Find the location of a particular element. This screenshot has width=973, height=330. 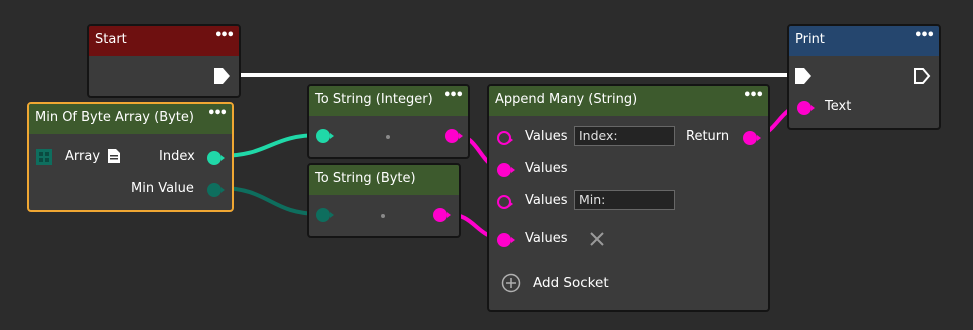

to-string-integer-header: To String (Integer) ••• is located at coordinates (388, 101).